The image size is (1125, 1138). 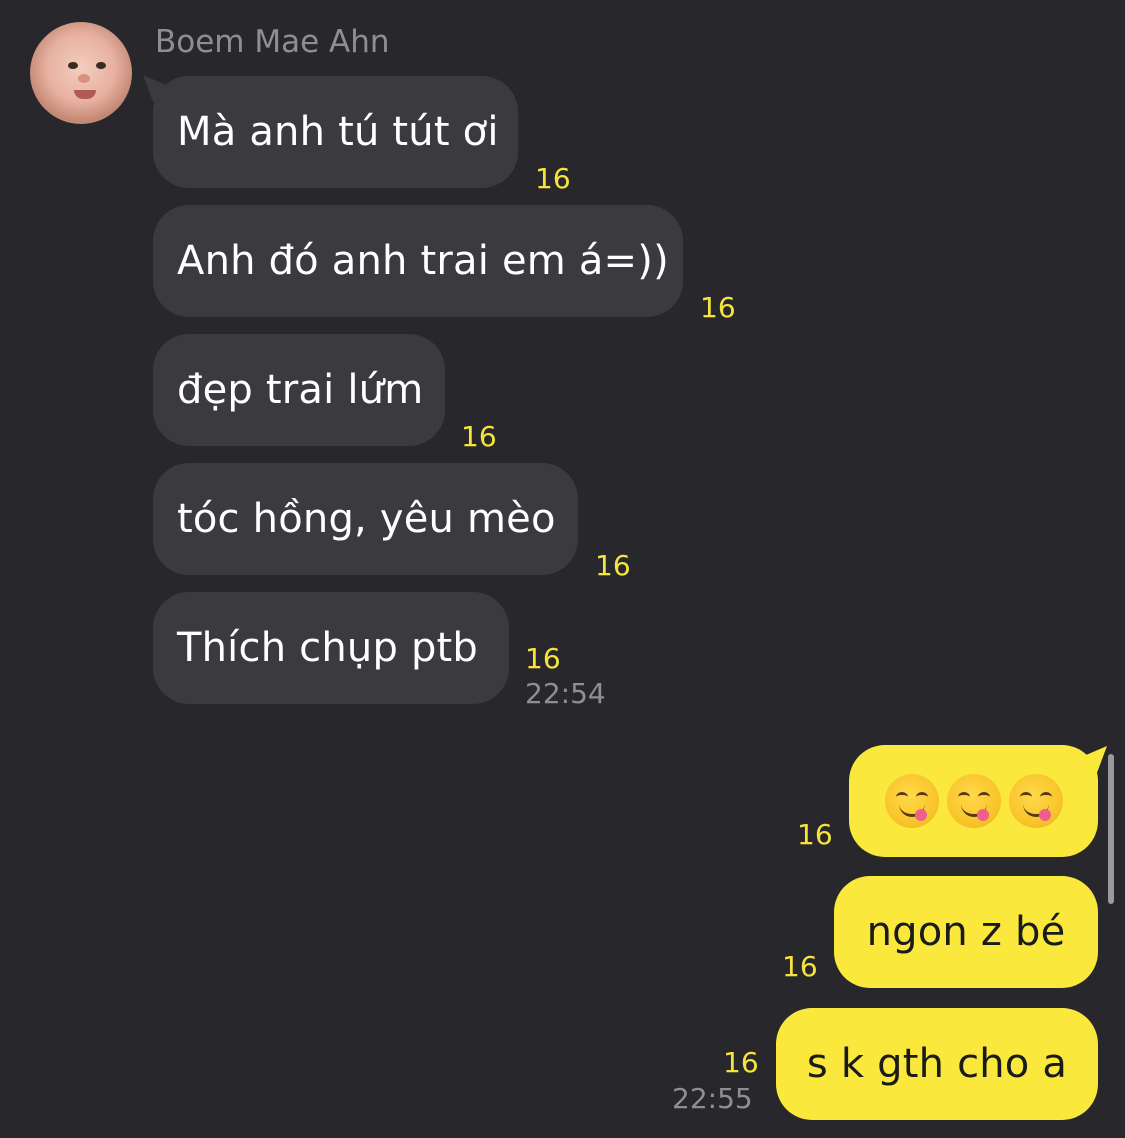 I want to click on sender-avatar, so click(x=81, y=73).